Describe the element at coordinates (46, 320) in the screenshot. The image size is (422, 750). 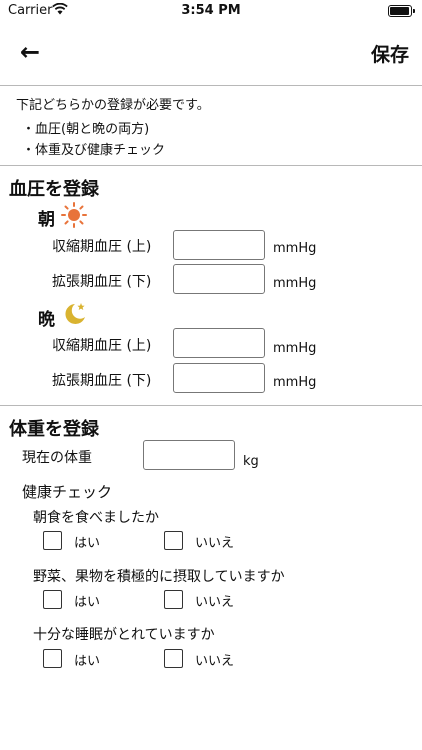
I see `evening-label: 晩` at that location.